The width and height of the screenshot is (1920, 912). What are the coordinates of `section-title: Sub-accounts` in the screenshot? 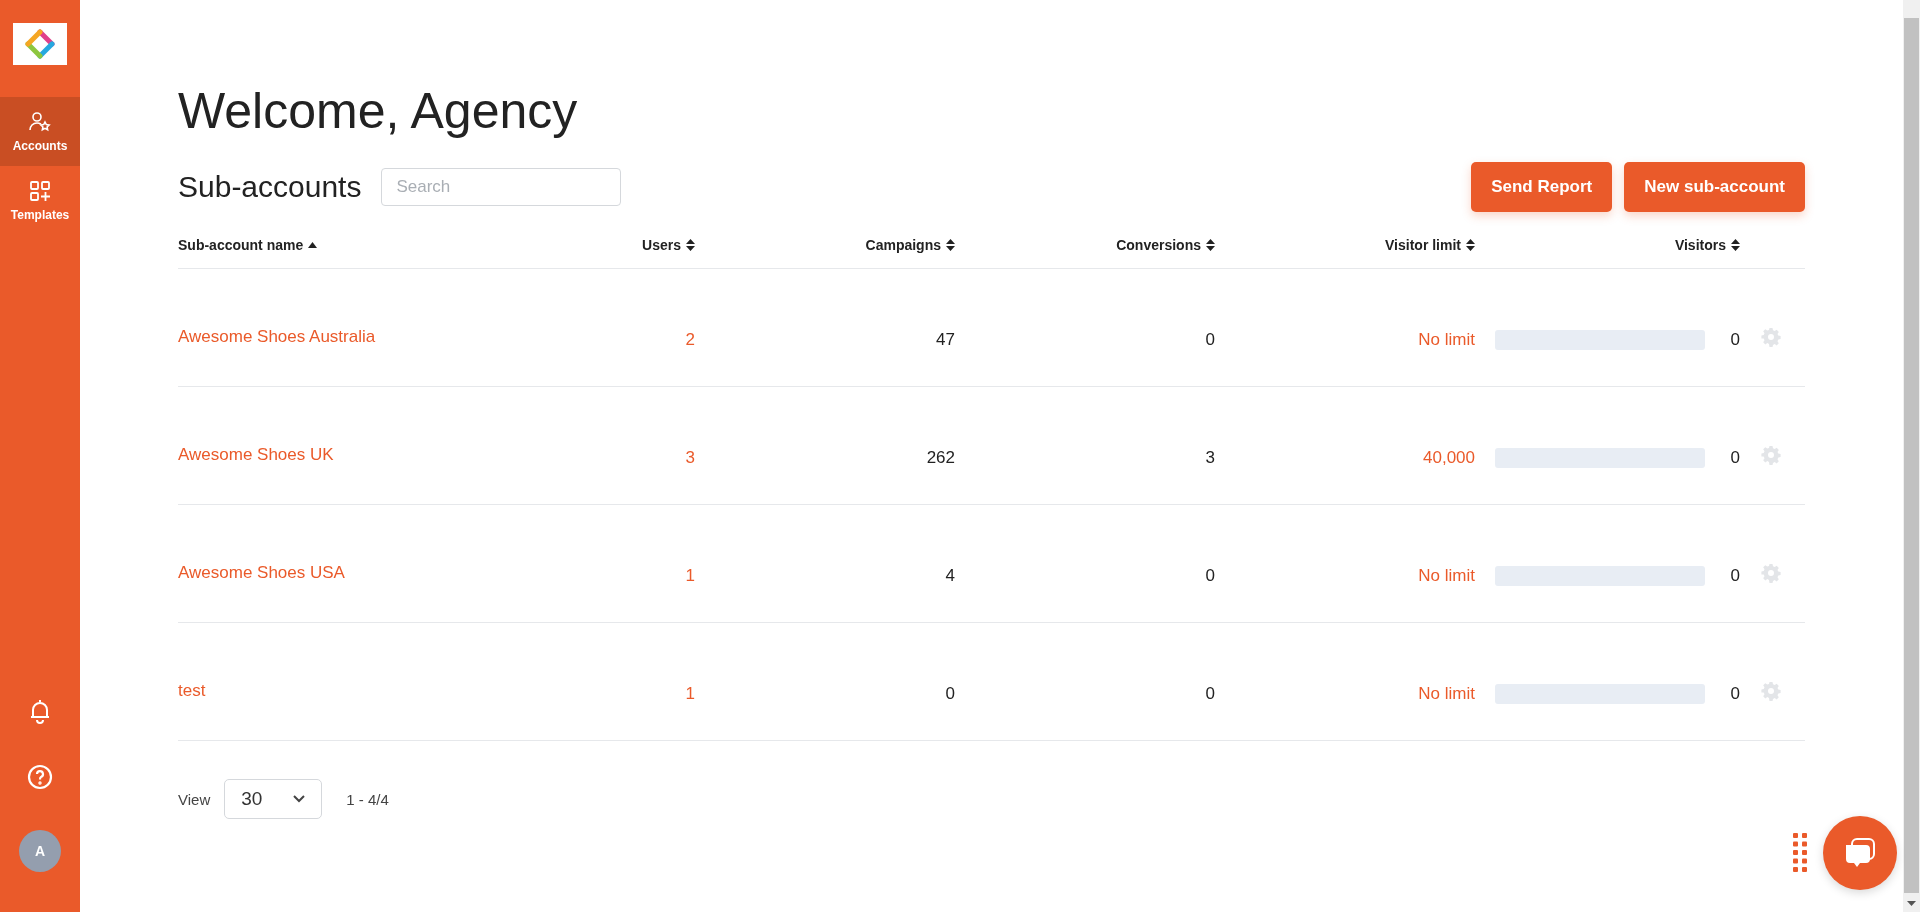 It's located at (270, 187).